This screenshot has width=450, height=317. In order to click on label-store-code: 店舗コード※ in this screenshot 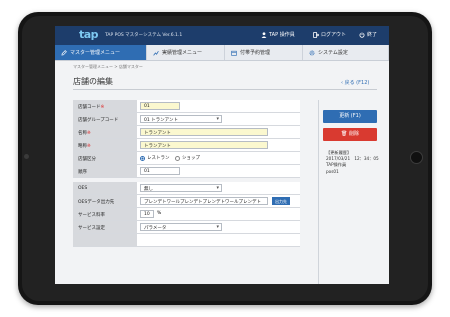, I will do `click(105, 106)`.